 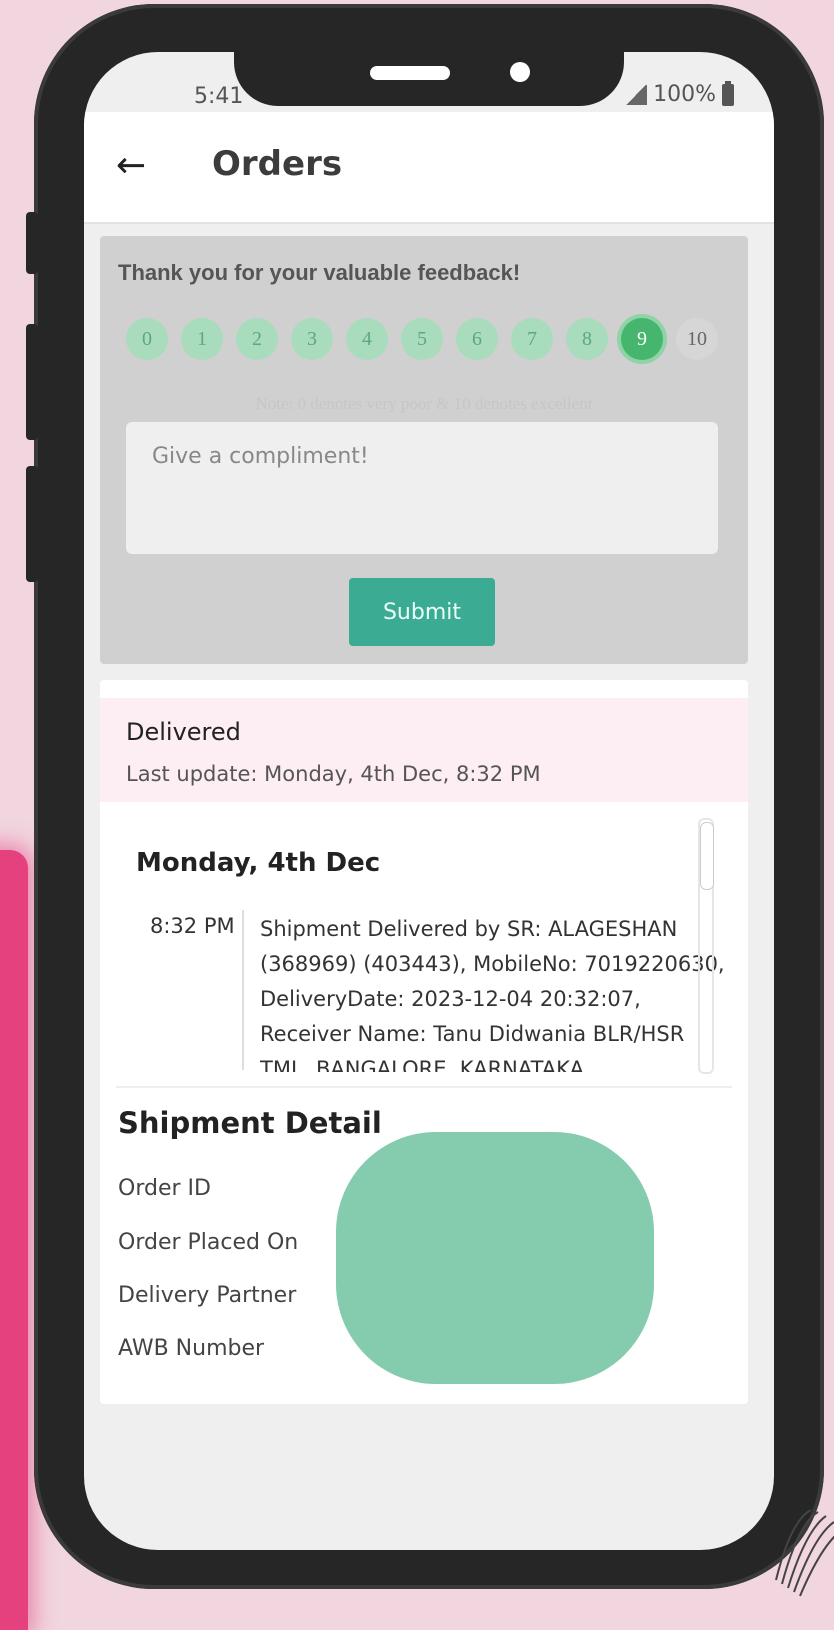 What do you see at coordinates (532, 339) in the screenshot?
I see `score-option-7: 7` at bounding box center [532, 339].